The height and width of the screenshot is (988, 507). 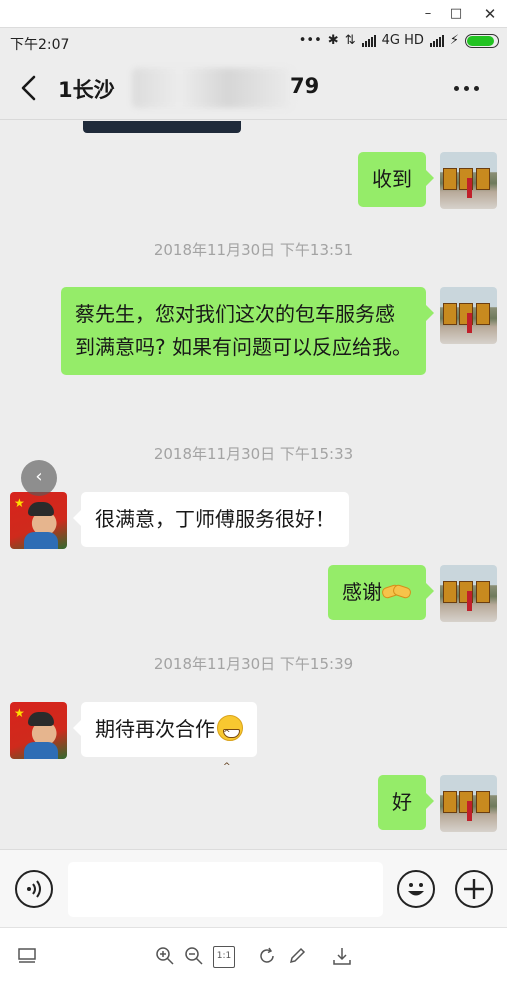 I want to click on voice-icon, so click(x=34, y=889).